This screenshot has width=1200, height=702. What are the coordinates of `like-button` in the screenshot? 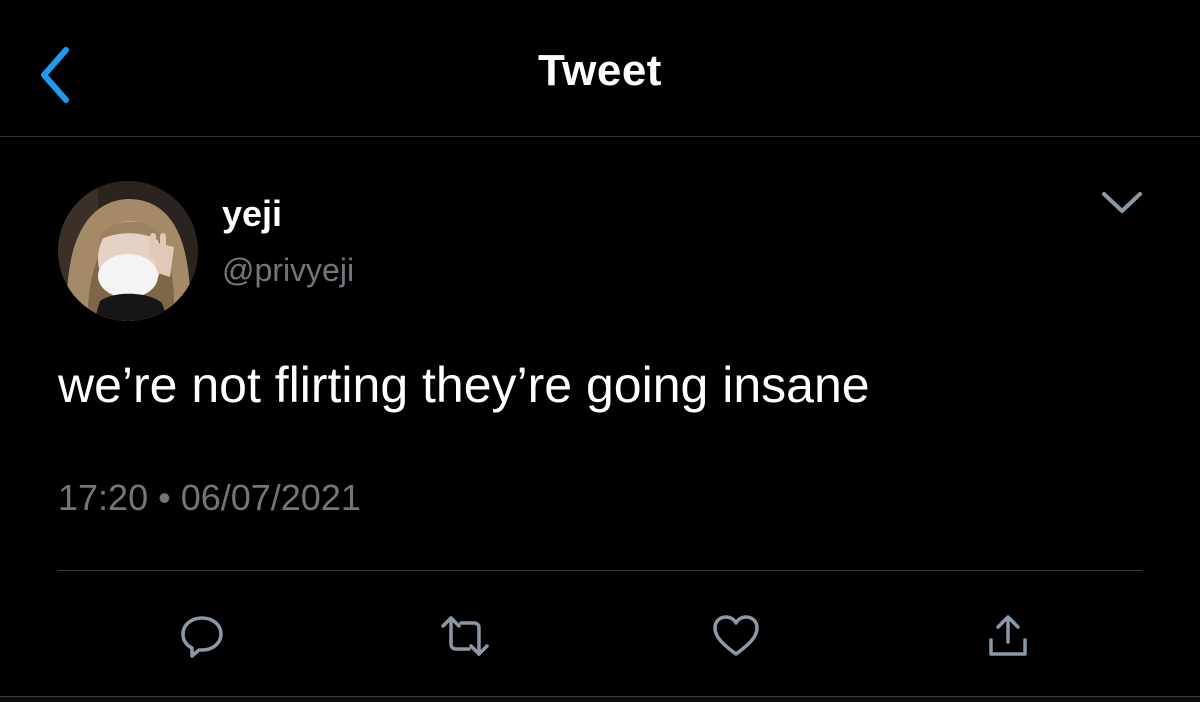 It's located at (736, 636).